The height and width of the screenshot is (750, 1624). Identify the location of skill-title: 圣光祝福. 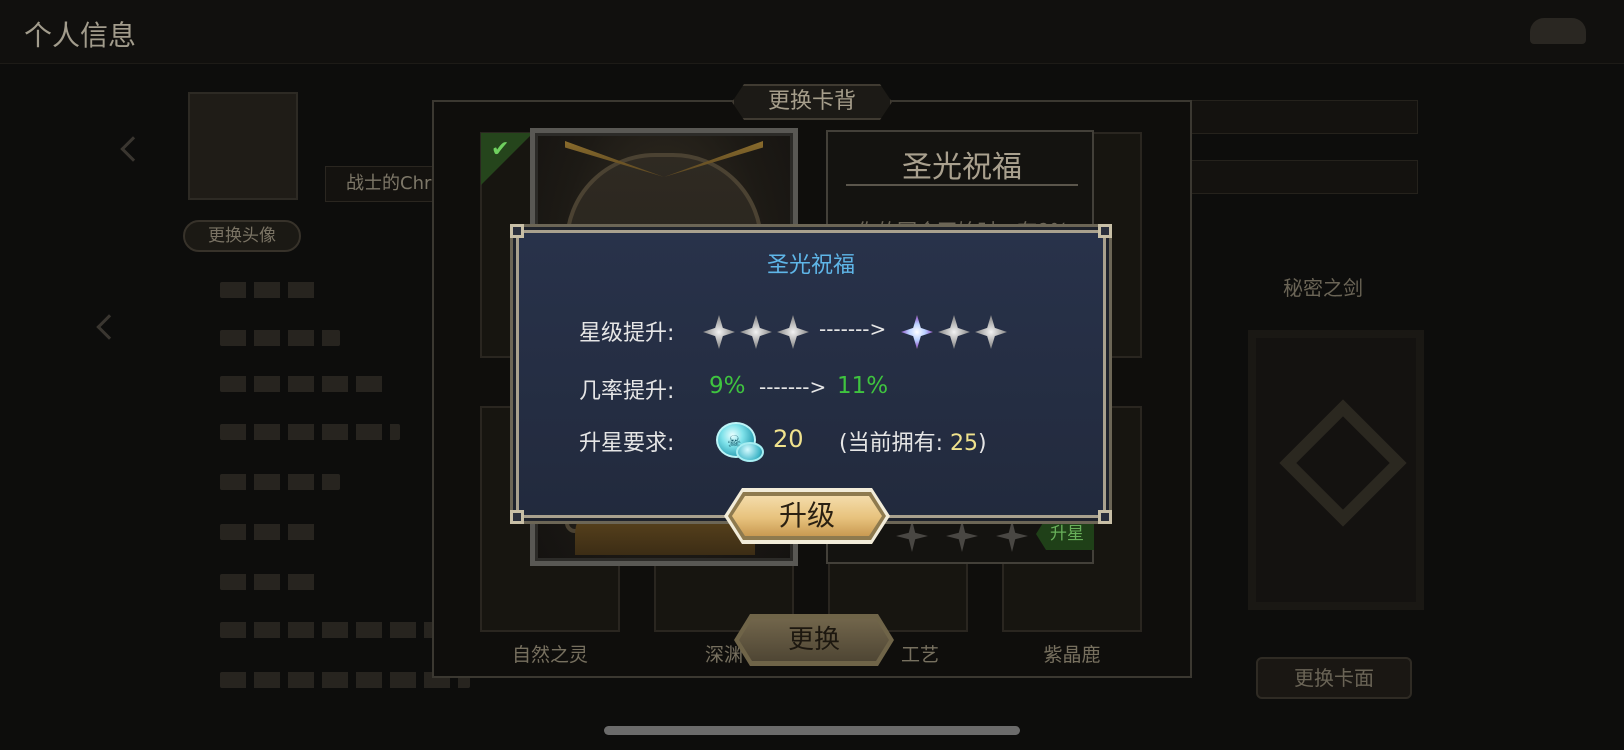
(962, 167).